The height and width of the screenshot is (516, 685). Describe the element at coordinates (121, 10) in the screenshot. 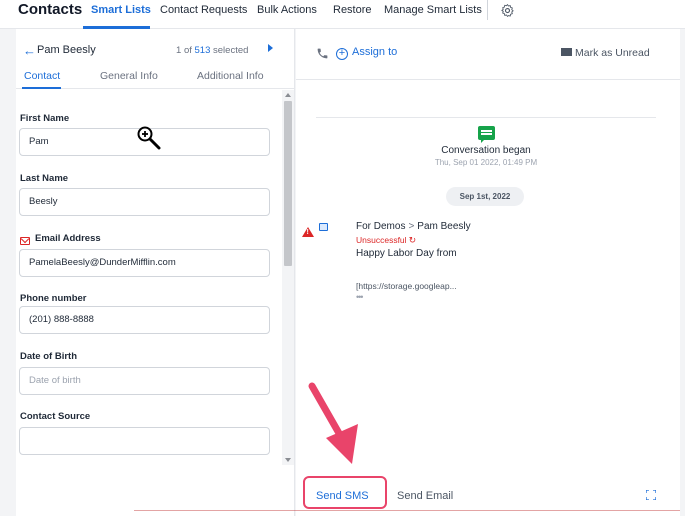

I see `tab-smart-lists: Smart Lists` at that location.